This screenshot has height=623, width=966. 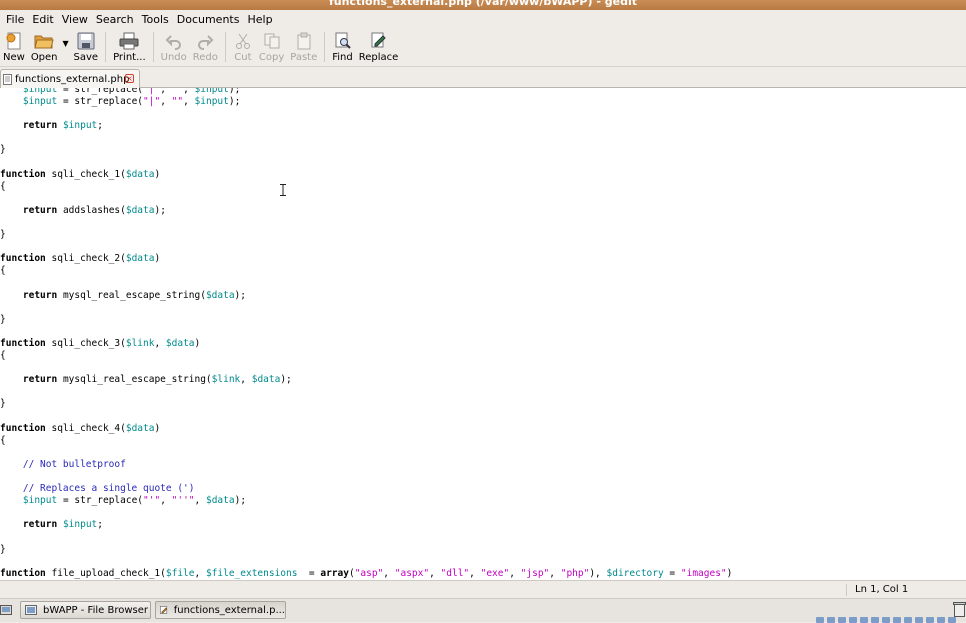 What do you see at coordinates (366, 489) in the screenshot?
I see `code-line: // Replaces a single quote (')` at bounding box center [366, 489].